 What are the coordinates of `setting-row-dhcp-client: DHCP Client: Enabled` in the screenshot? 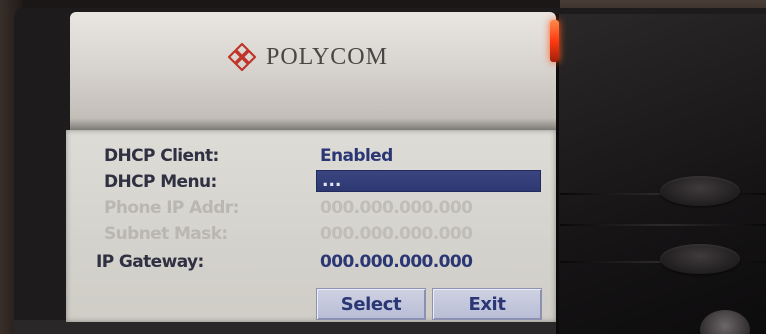 It's located at (311, 156).